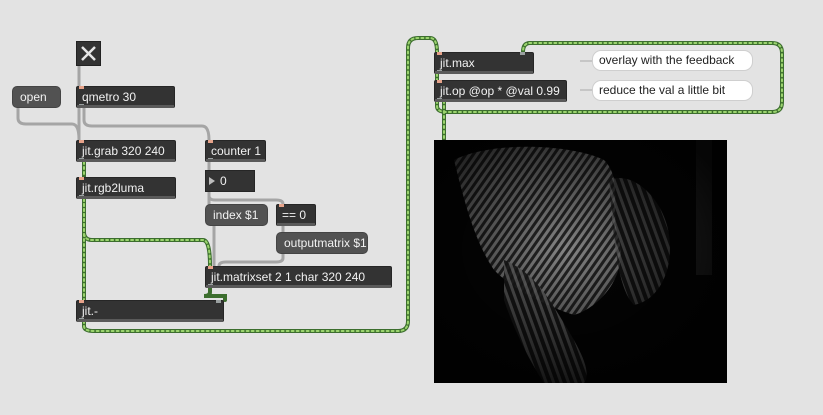 This screenshot has width=823, height=415. Describe the element at coordinates (230, 181) in the screenshot. I see `number-box: 0` at that location.